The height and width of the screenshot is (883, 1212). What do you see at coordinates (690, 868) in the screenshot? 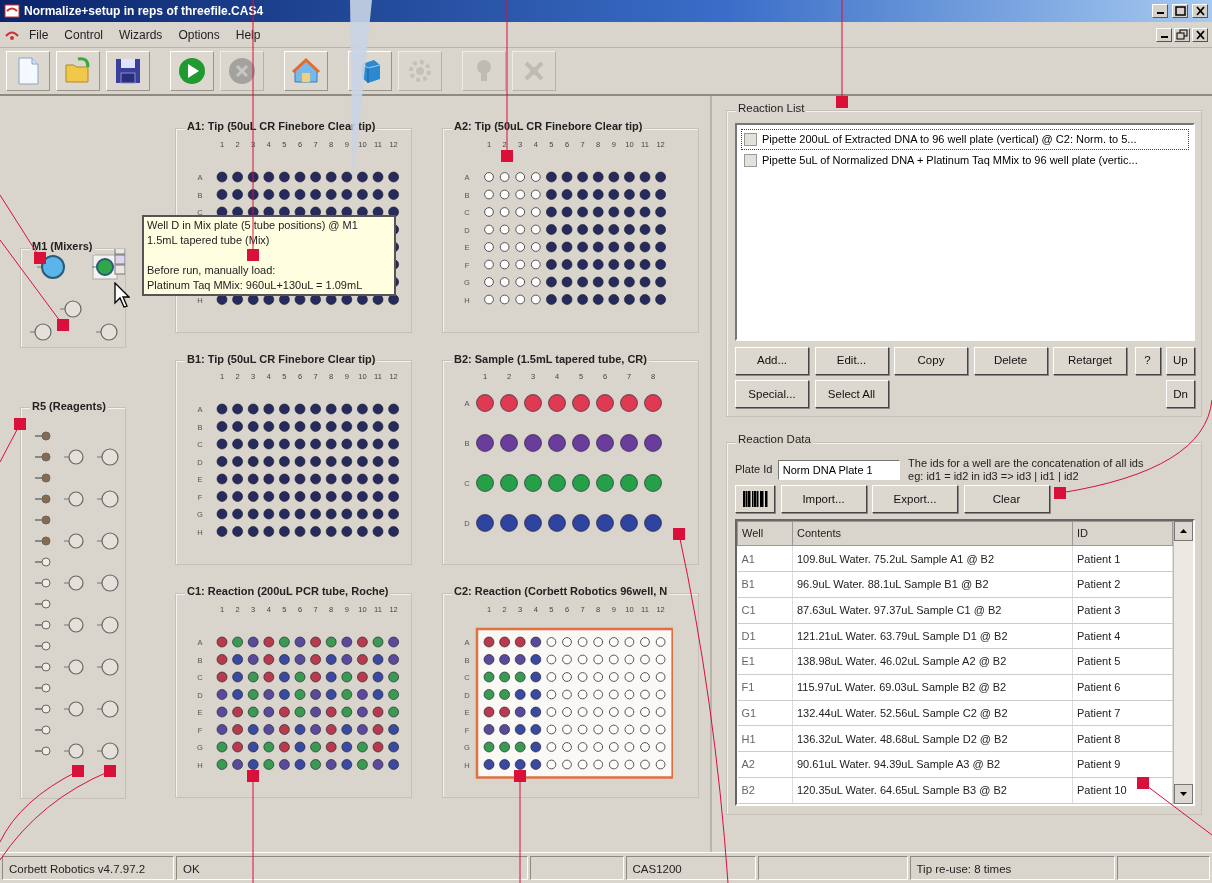
I see `status-pane: CAS1200` at bounding box center [690, 868].